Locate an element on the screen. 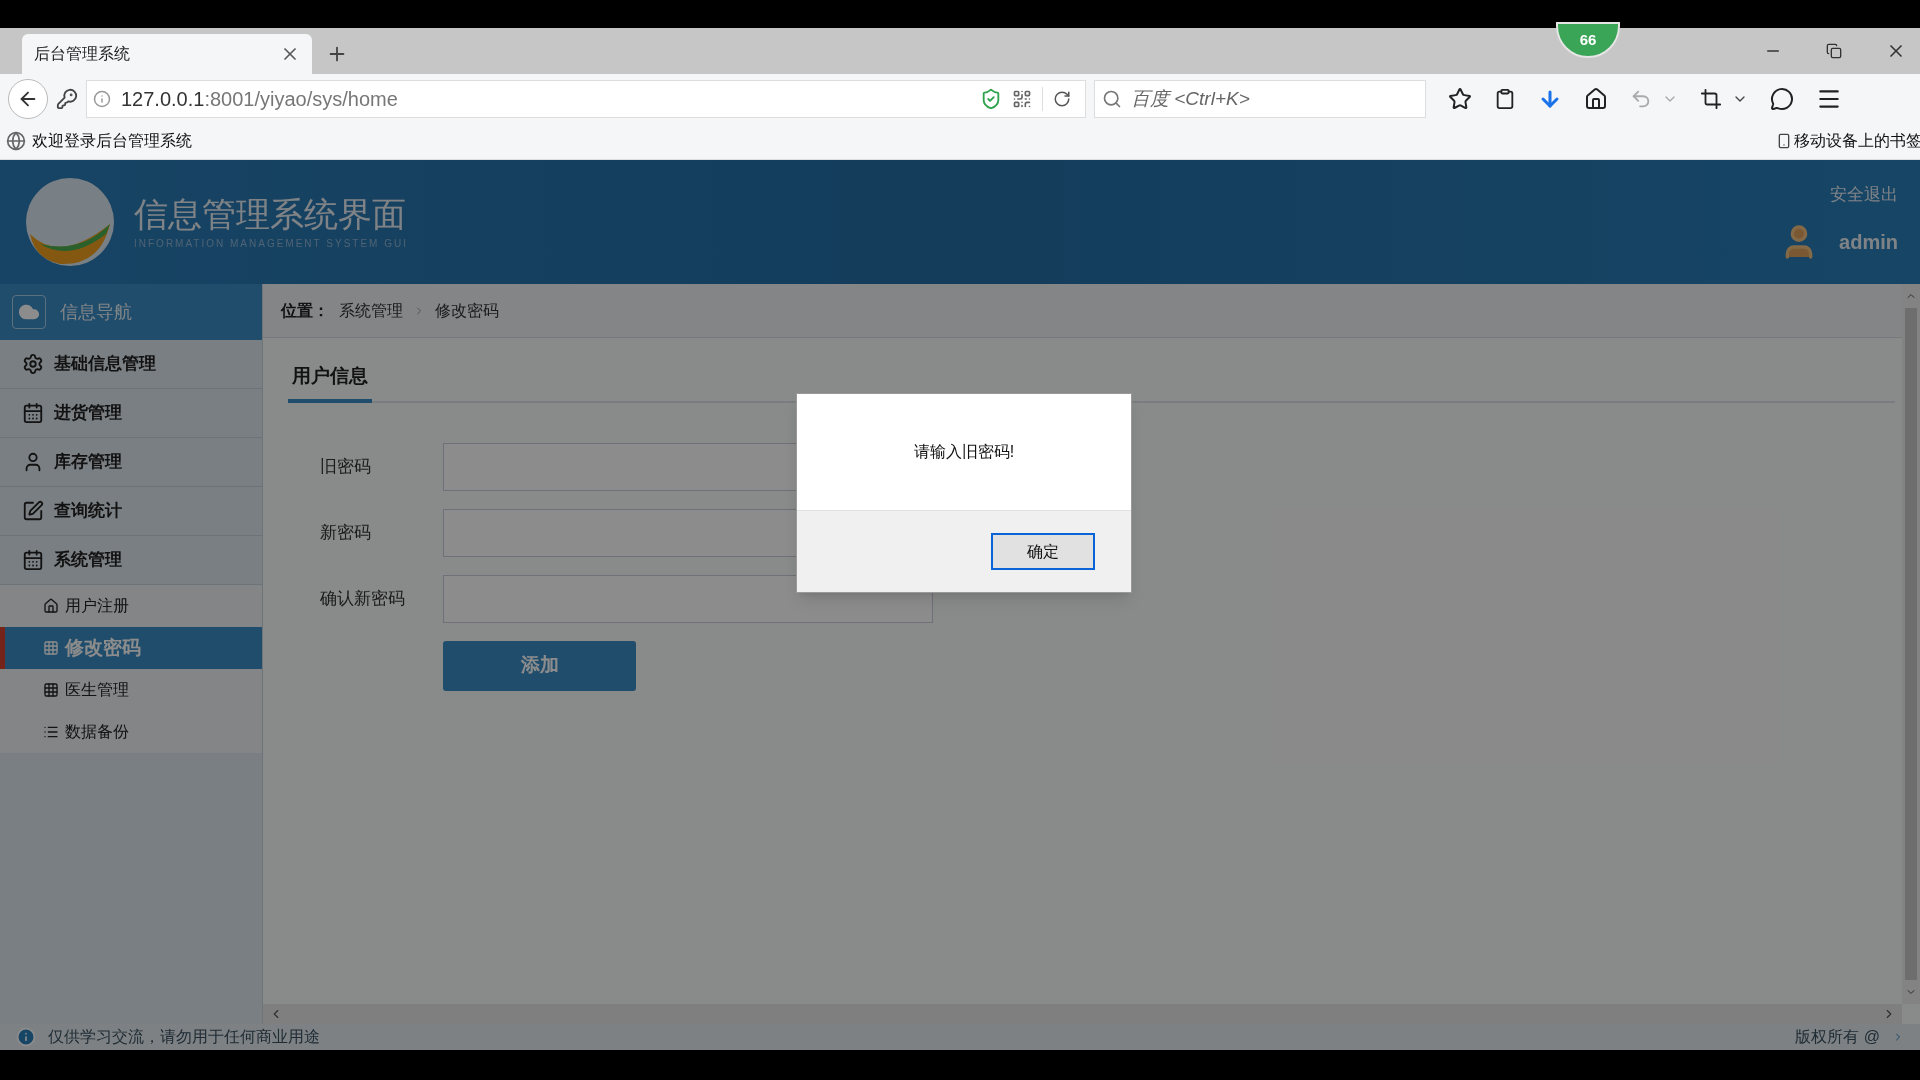  qr-code-icon is located at coordinates (1022, 98).